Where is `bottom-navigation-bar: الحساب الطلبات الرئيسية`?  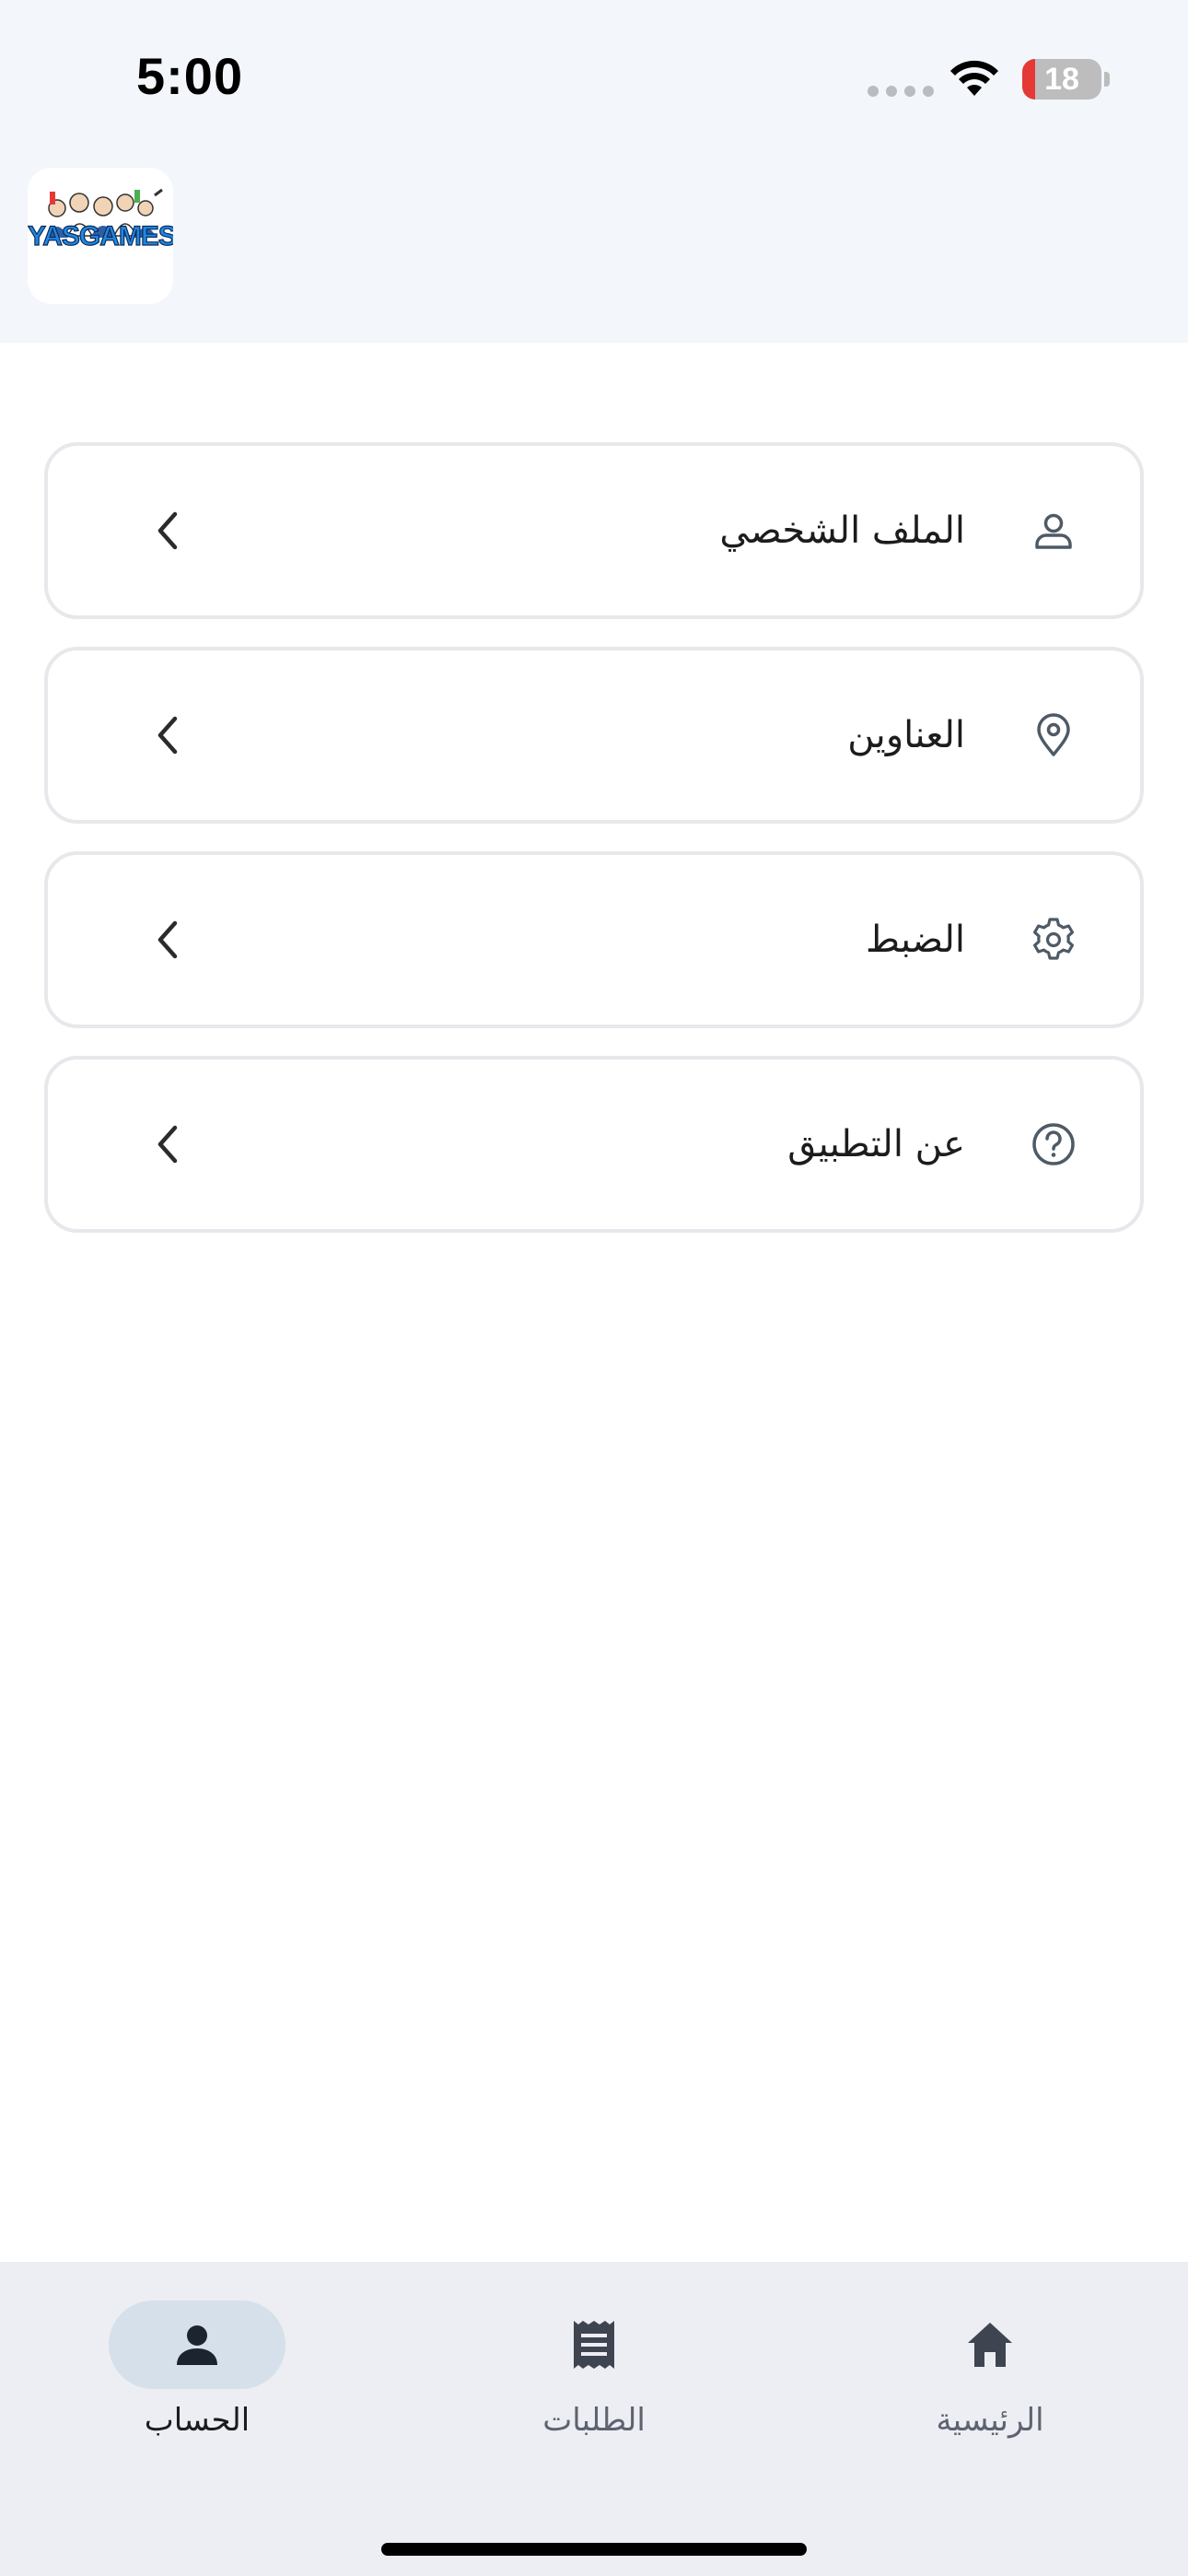 bottom-navigation-bar: الحساب الطلبات الرئيسية is located at coordinates (594, 2419).